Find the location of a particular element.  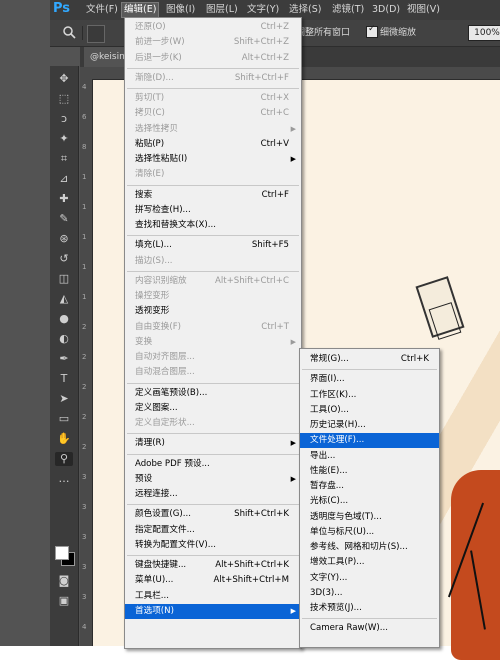

menu-view: 视图(V) is located at coordinates (423, 10).